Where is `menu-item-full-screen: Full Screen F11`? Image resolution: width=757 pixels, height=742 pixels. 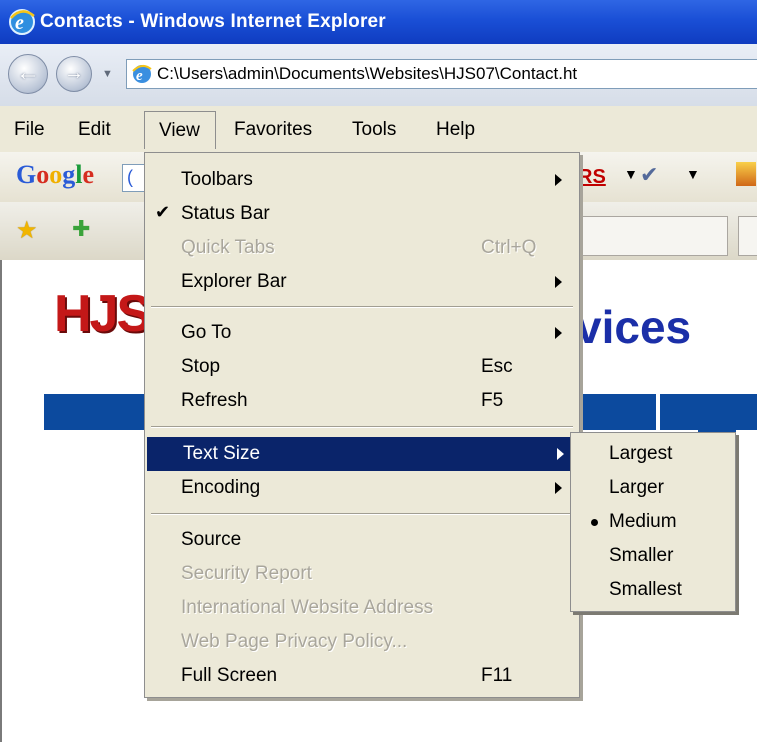 menu-item-full-screen: Full Screen F11 is located at coordinates (361, 676).